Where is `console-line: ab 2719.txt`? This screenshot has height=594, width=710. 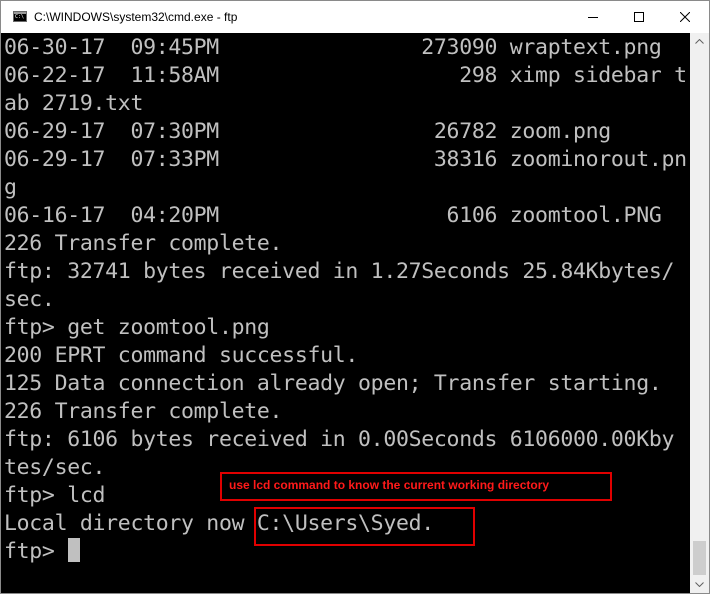 console-line: ab 2719.txt is located at coordinates (74, 103).